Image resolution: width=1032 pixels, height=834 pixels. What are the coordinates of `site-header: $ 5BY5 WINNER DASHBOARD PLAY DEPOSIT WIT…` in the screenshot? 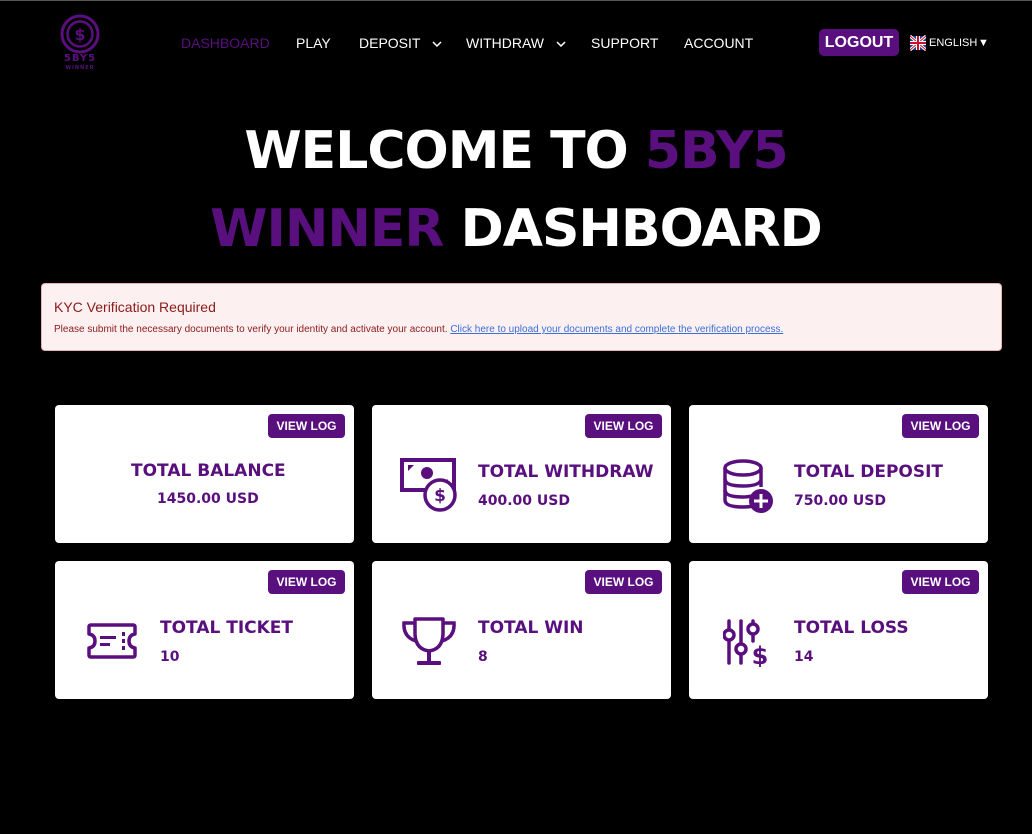 It's located at (516, 44).